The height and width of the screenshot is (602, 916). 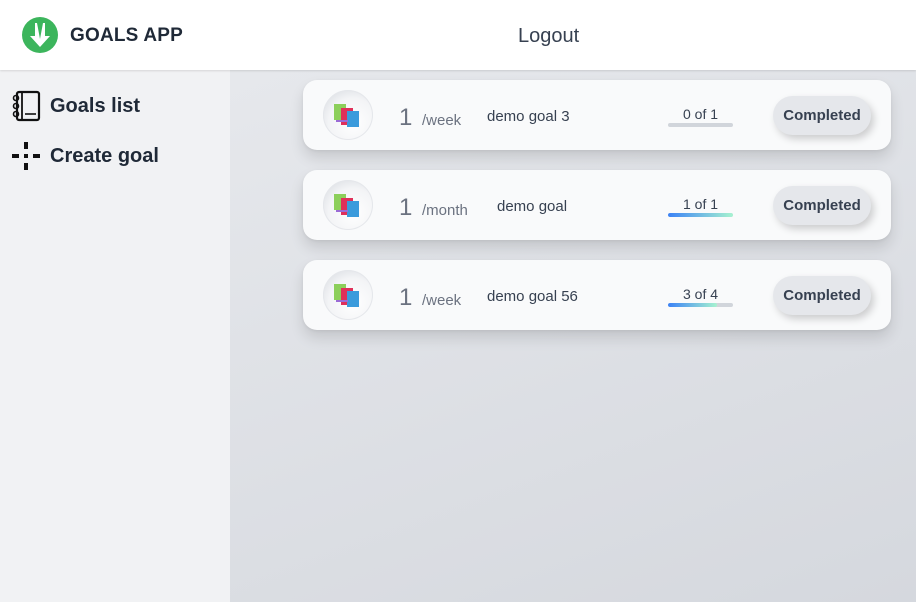 What do you see at coordinates (26, 106) in the screenshot?
I see `notebook-icon` at bounding box center [26, 106].